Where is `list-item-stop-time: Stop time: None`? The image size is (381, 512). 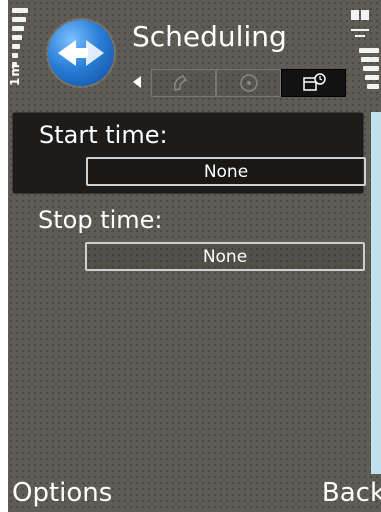 list-item-stop-time: Stop time: None is located at coordinates (188, 239).